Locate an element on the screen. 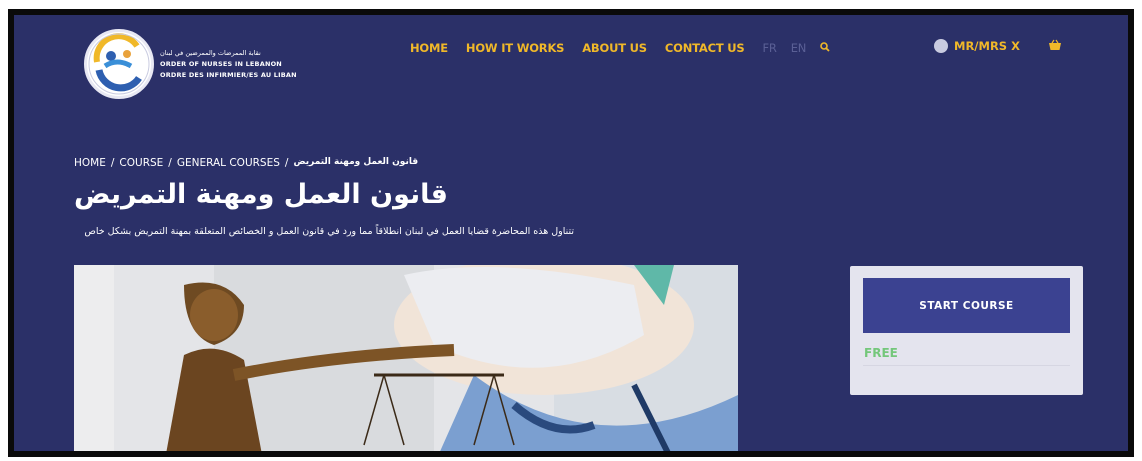  basket-icon is located at coordinates (1055, 47).